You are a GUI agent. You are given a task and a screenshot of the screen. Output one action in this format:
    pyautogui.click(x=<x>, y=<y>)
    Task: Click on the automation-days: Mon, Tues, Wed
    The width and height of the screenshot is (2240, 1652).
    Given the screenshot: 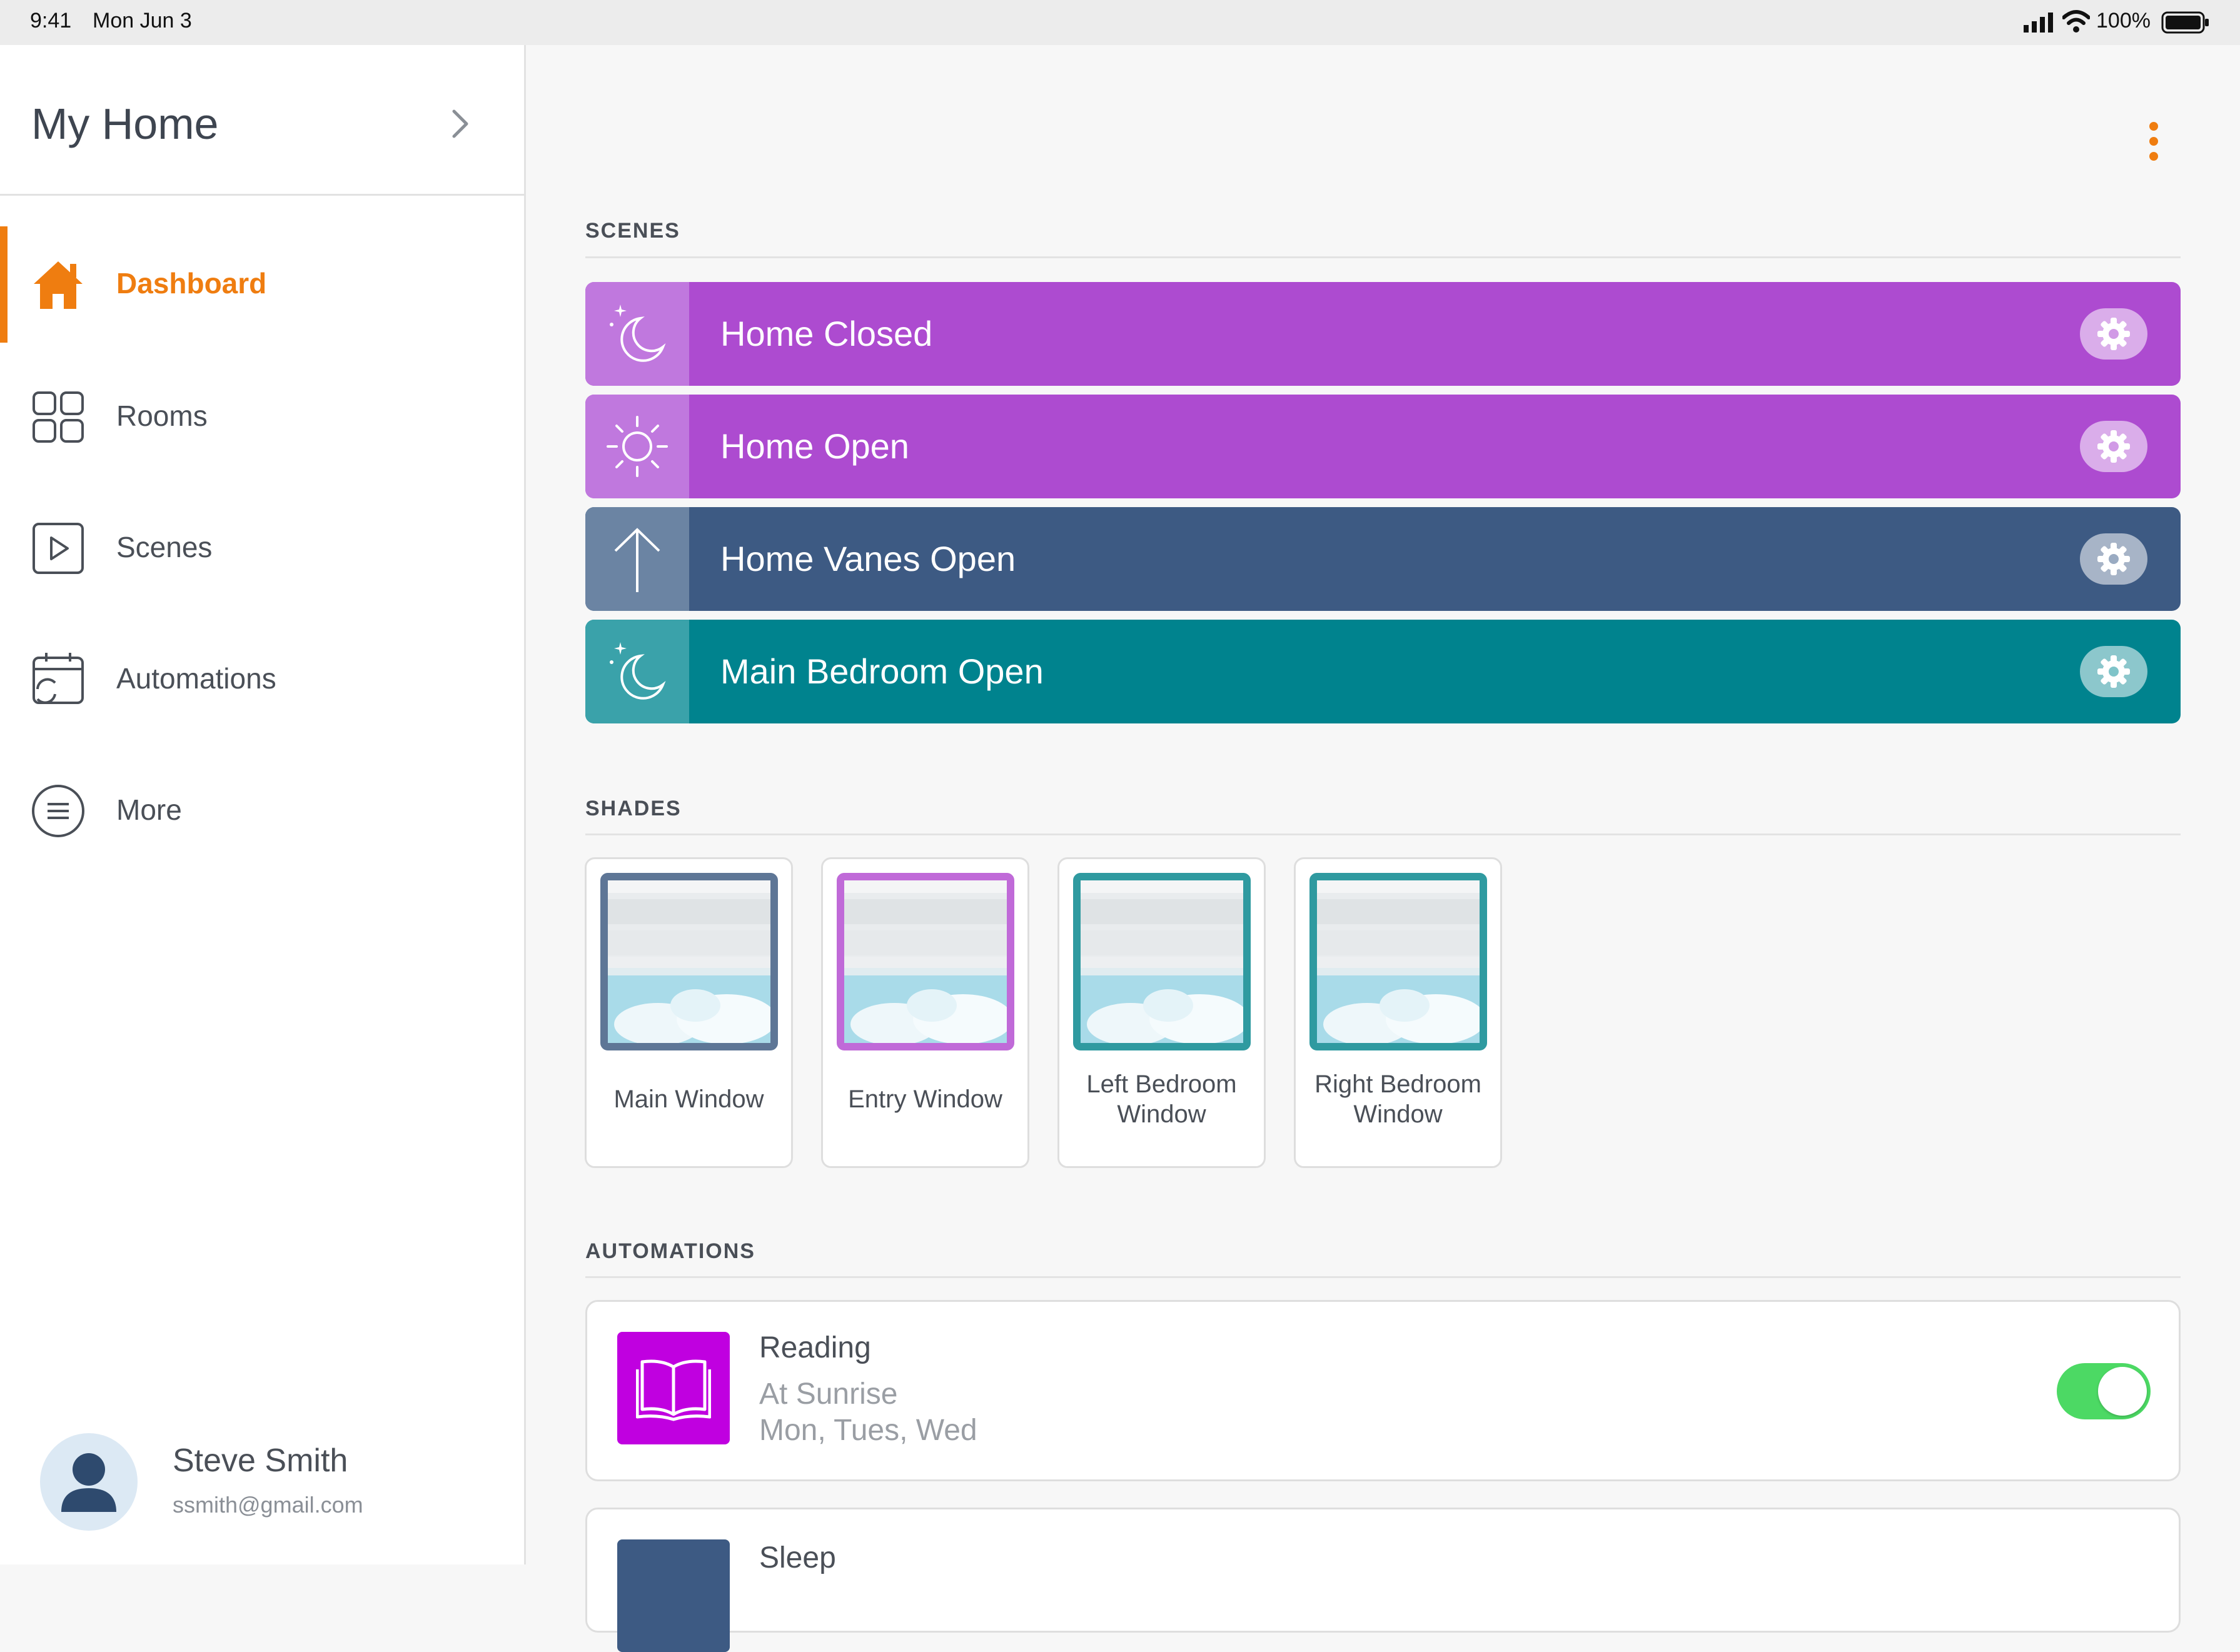 What is the action you would take?
    pyautogui.click(x=868, y=1430)
    